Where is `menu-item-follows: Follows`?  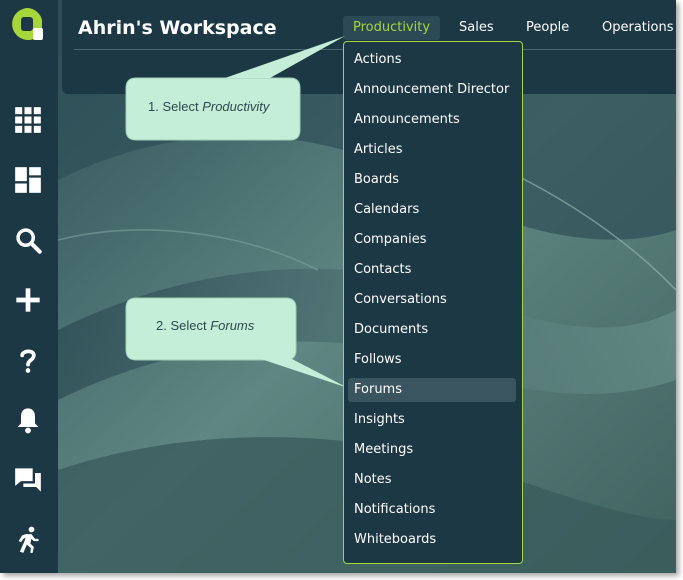 menu-item-follows: Follows is located at coordinates (432, 360).